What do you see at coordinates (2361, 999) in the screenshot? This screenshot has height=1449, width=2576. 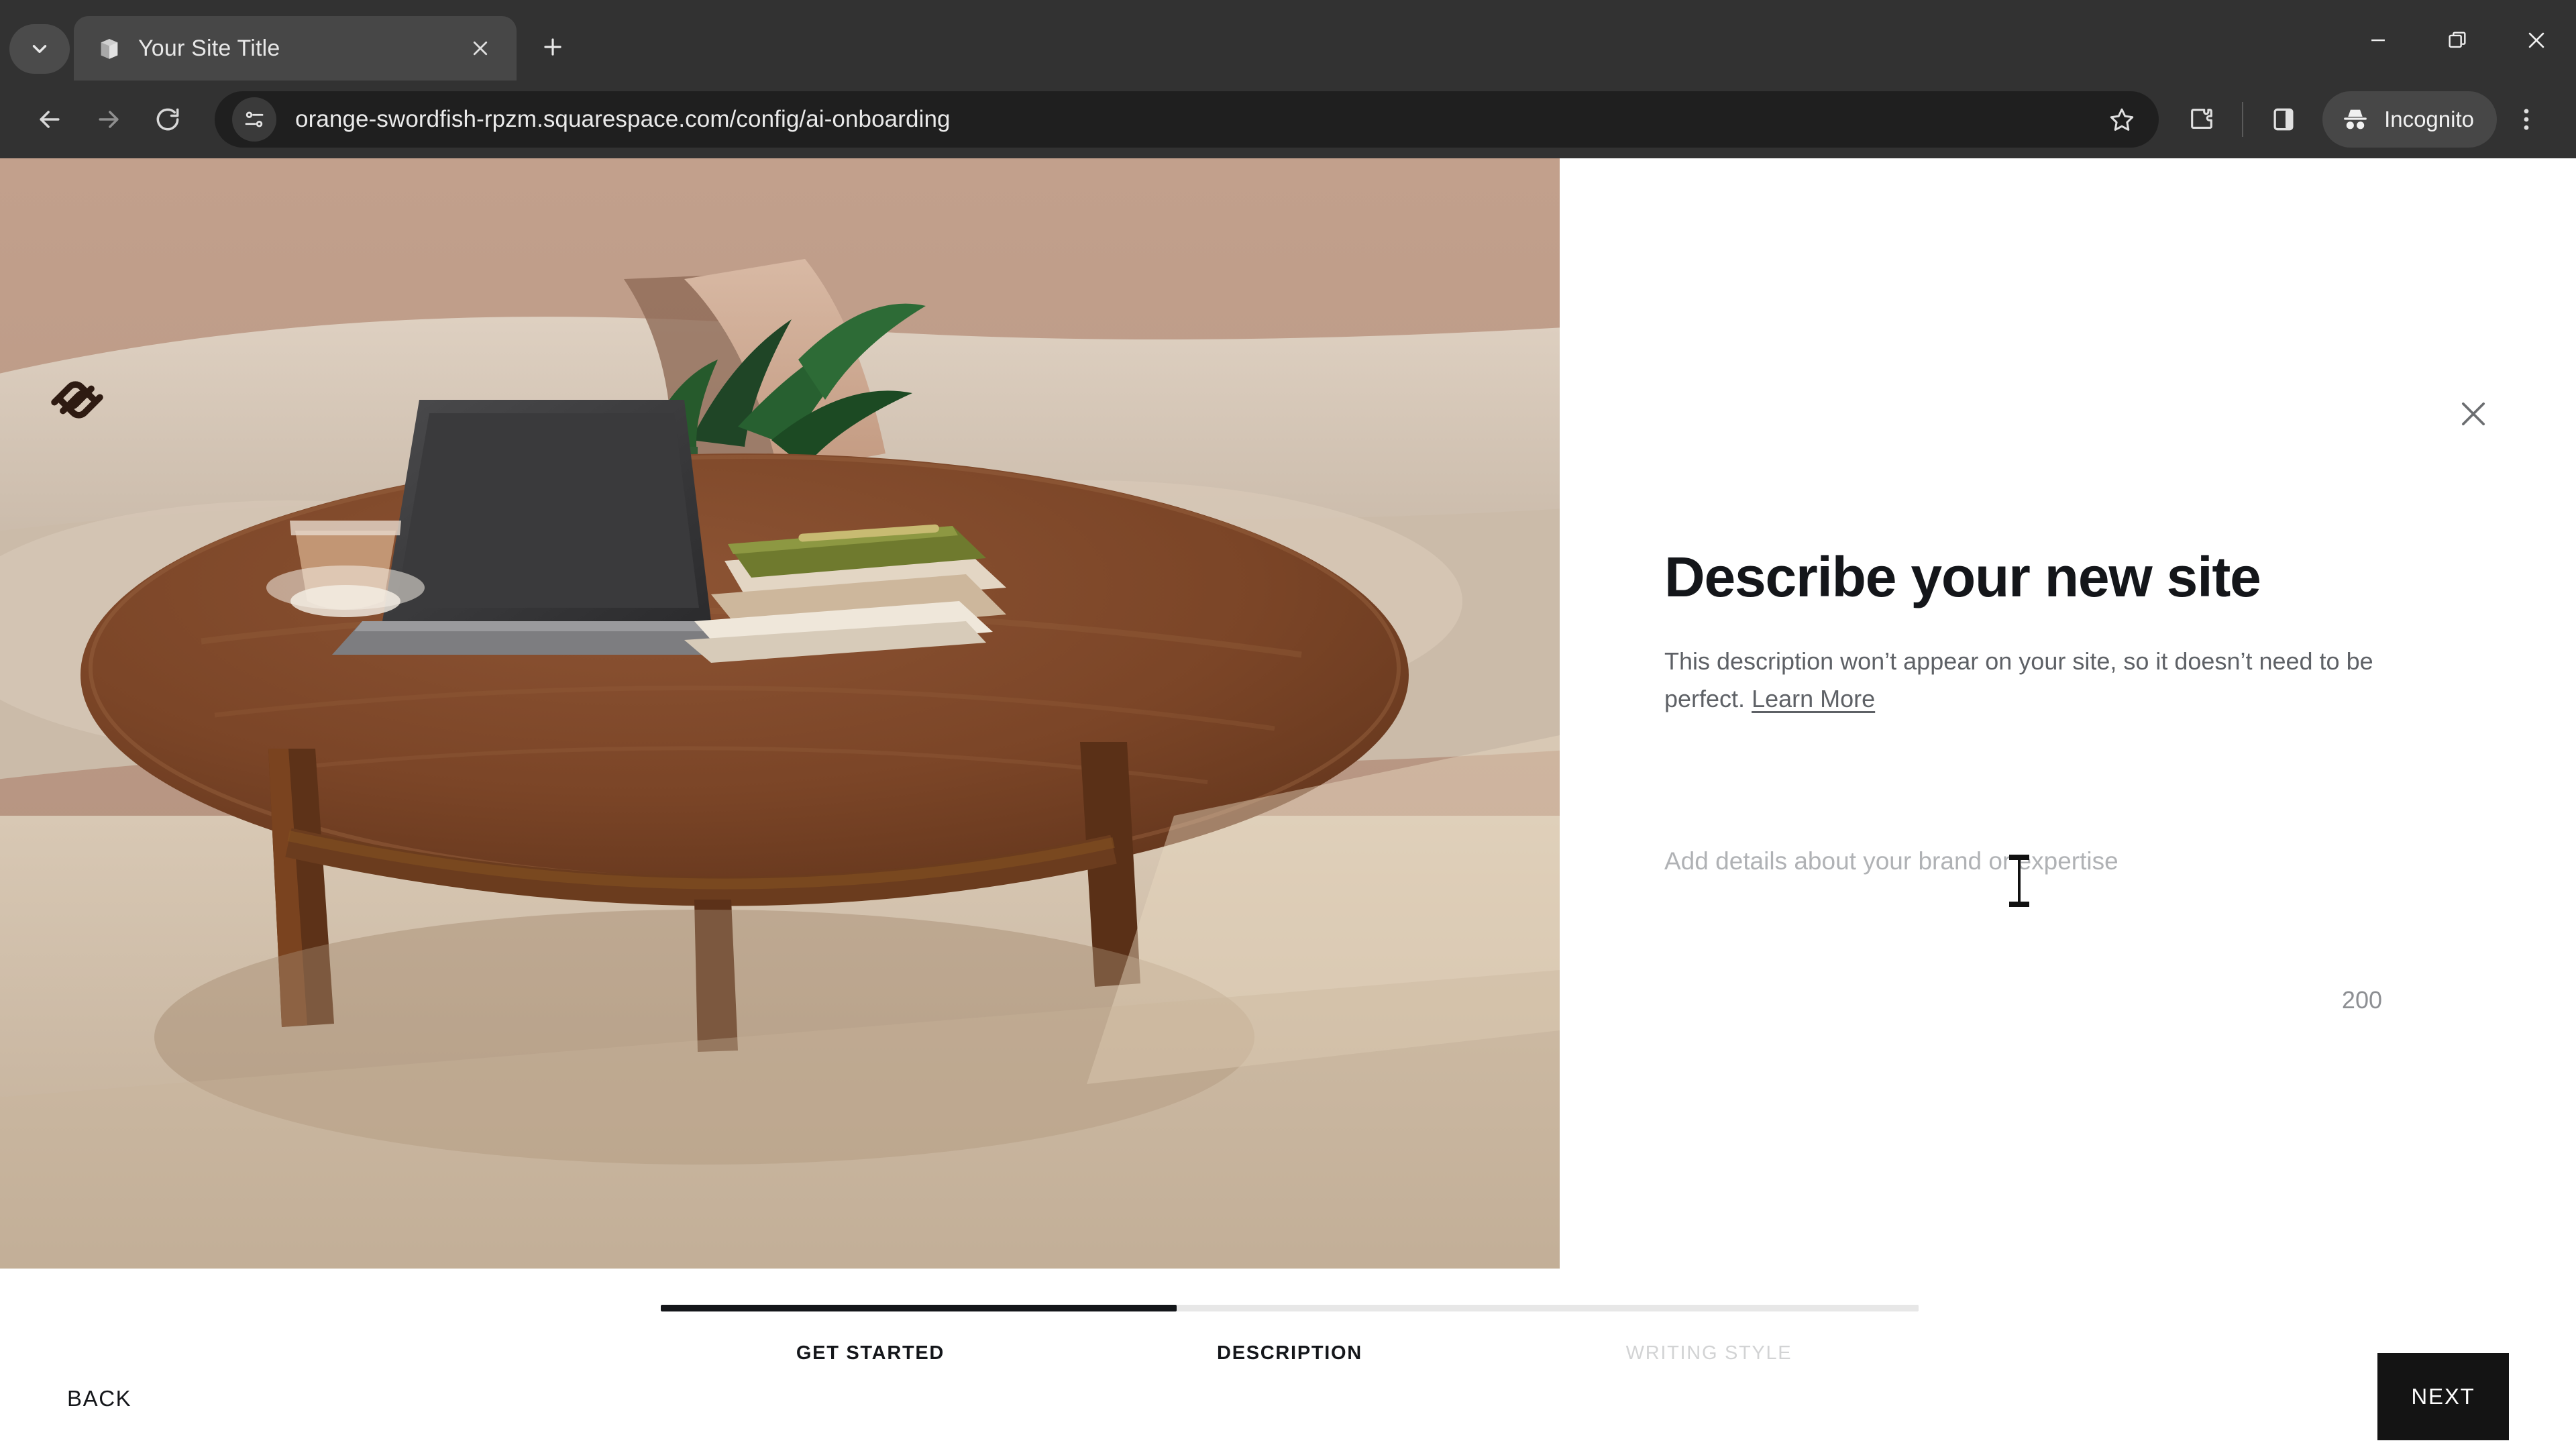 I see `character-count: 200` at bounding box center [2361, 999].